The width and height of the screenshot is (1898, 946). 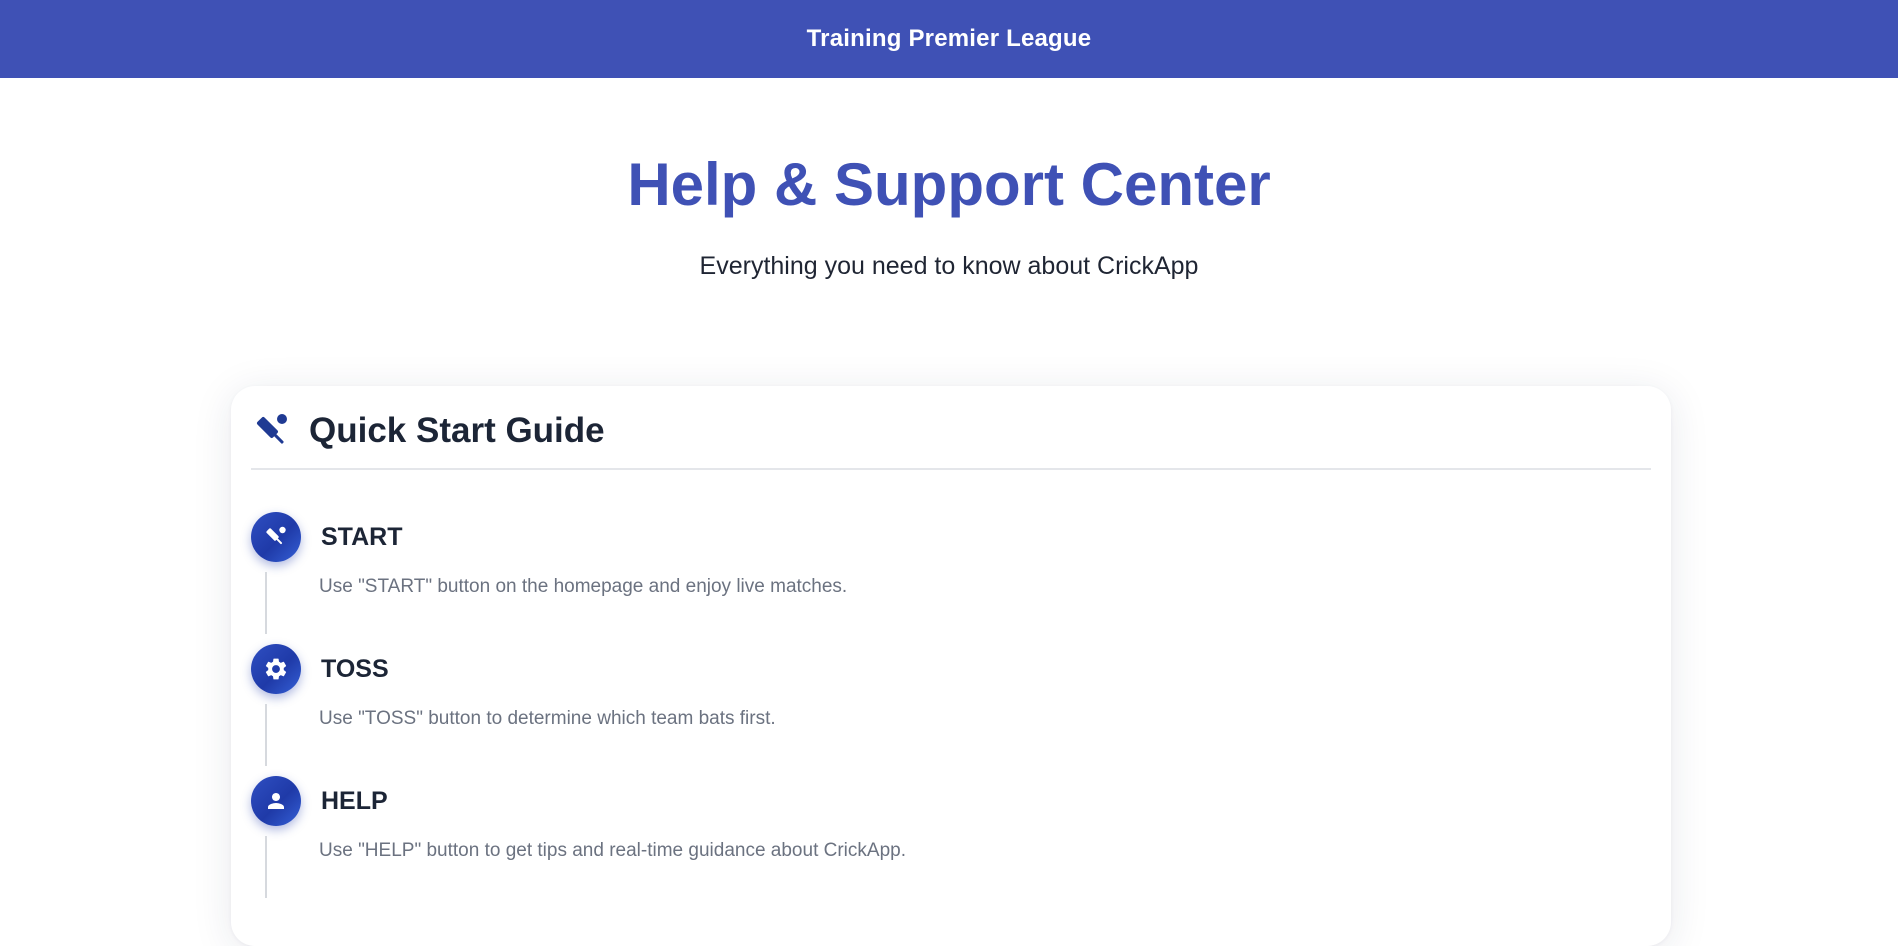 What do you see at coordinates (951, 431) in the screenshot?
I see `quick-start-header: Quick Start Guide` at bounding box center [951, 431].